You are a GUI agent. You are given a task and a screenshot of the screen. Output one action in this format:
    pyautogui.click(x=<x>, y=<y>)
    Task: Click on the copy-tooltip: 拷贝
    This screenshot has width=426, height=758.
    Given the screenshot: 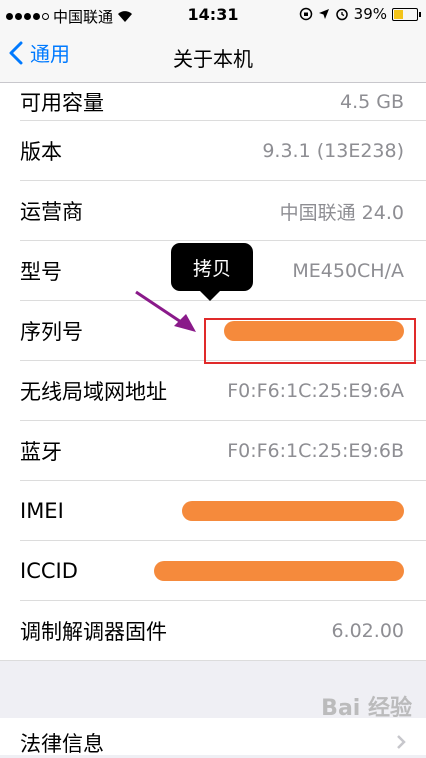 What is the action you would take?
    pyautogui.click(x=212, y=267)
    